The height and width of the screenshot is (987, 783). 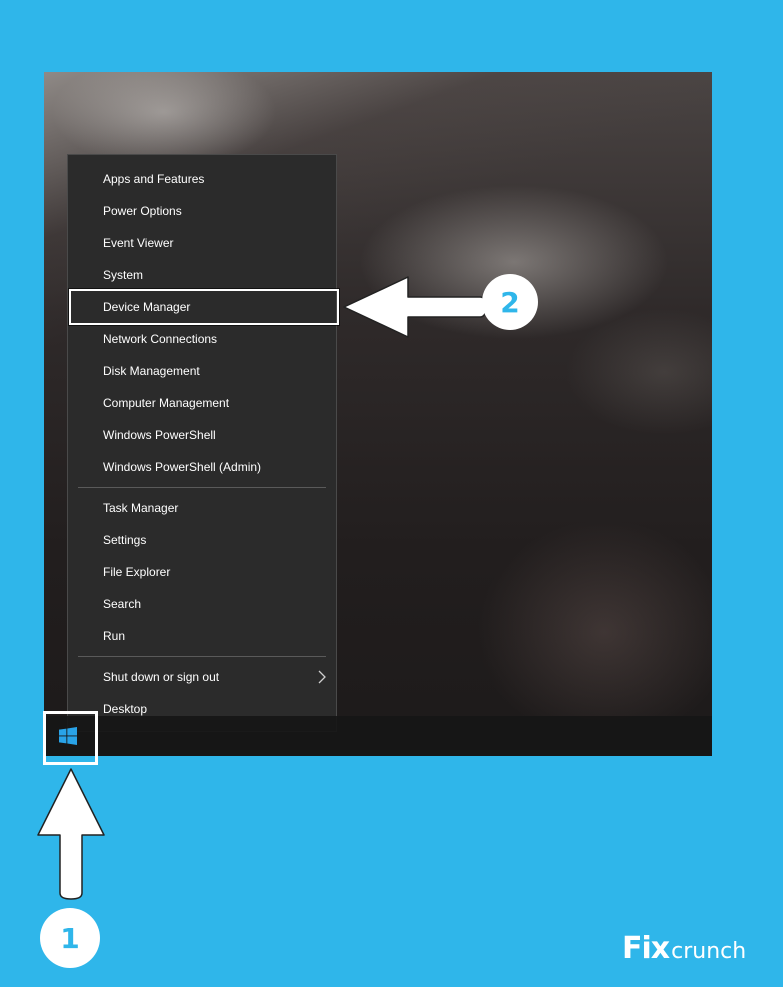 What do you see at coordinates (142, 211) in the screenshot?
I see `menu-item-label: Power Options` at bounding box center [142, 211].